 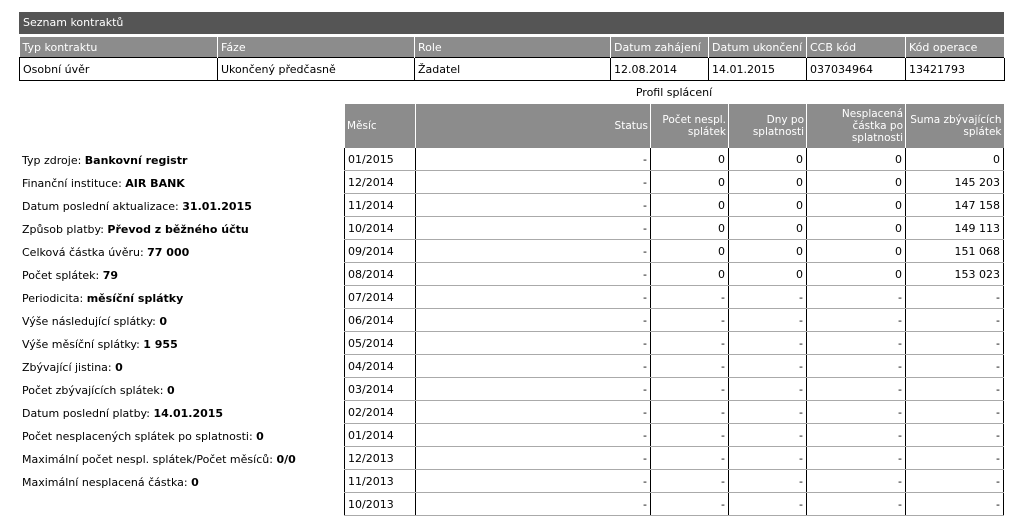 What do you see at coordinates (380, 297) in the screenshot?
I see `profile-cell: 07/2014` at bounding box center [380, 297].